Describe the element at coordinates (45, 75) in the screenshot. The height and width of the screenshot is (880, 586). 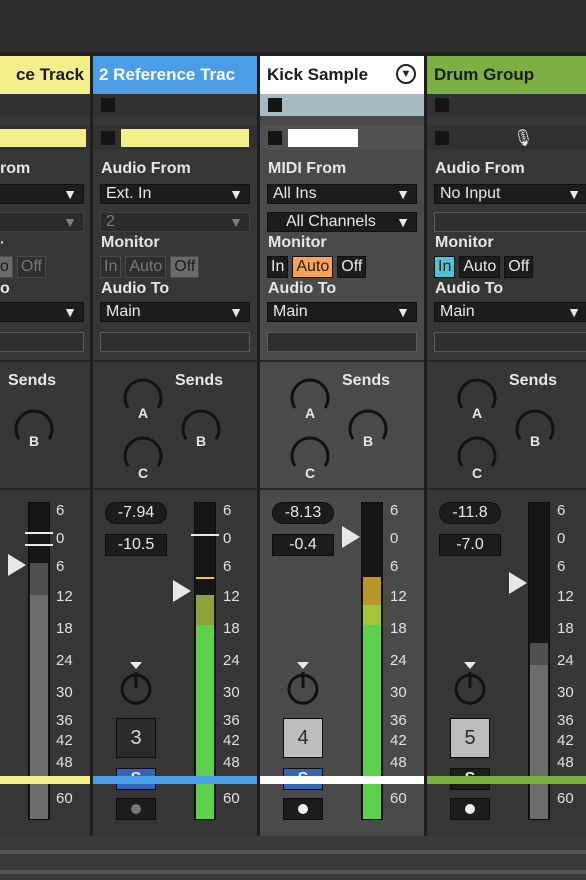
I see `track-header: ce Track` at that location.